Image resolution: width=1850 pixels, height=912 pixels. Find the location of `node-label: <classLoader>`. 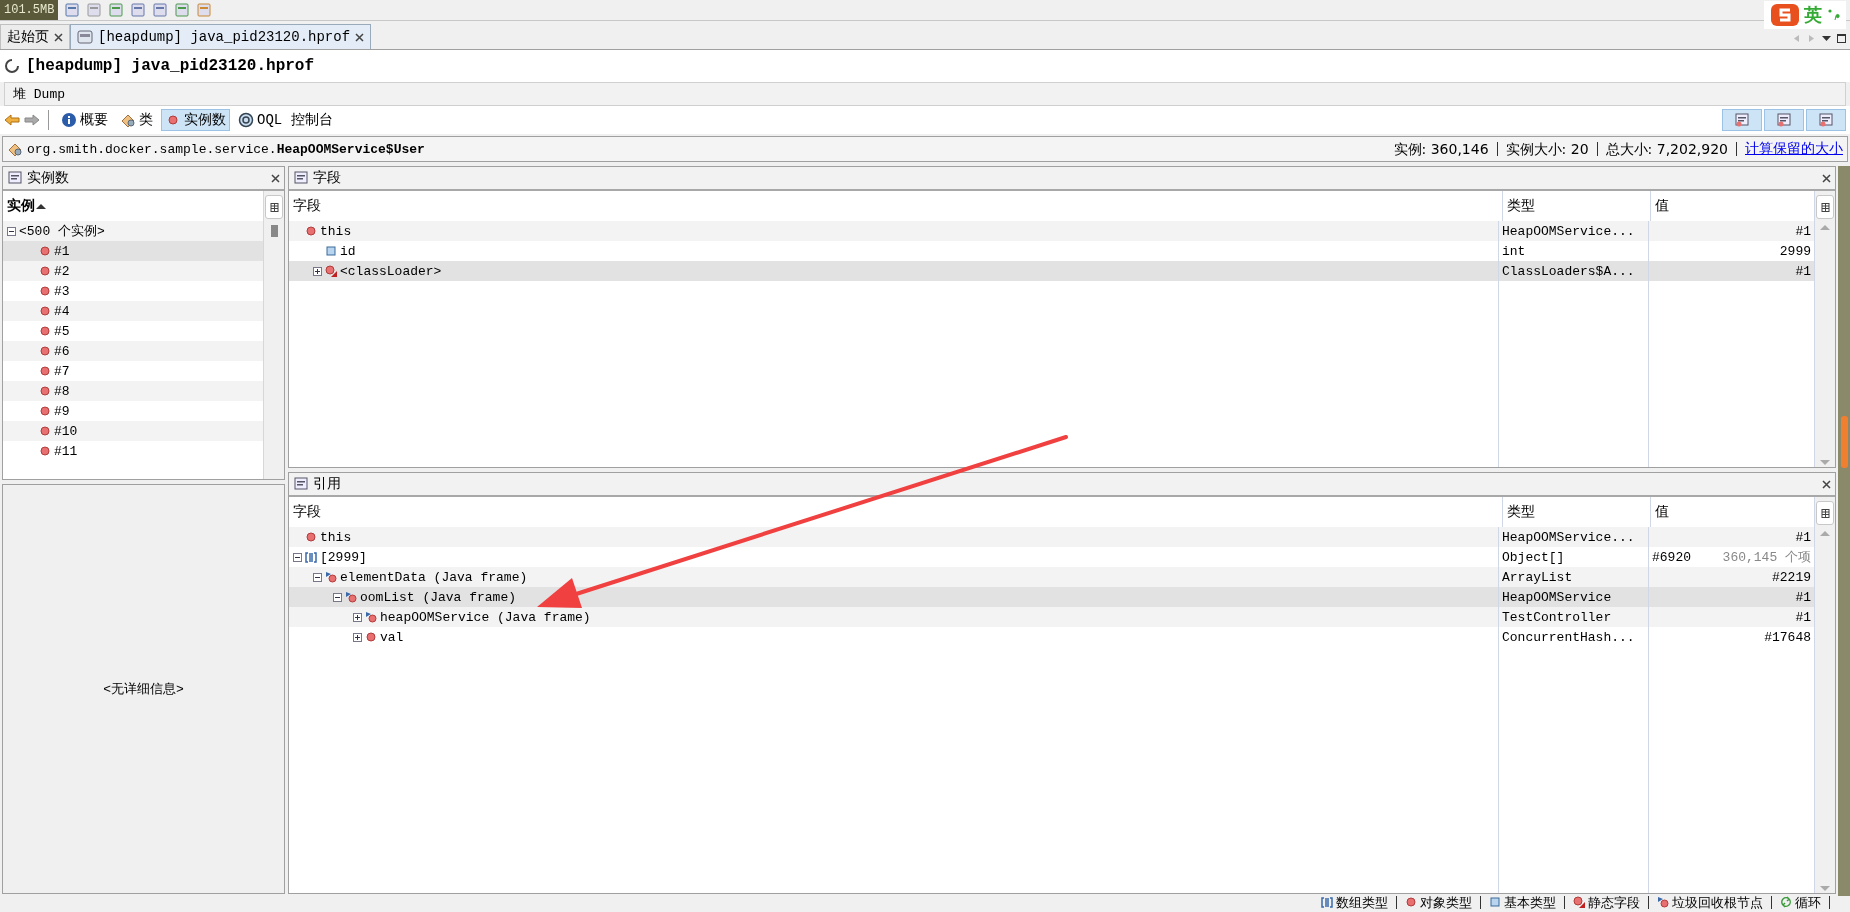

node-label: <classLoader> is located at coordinates (391, 271).